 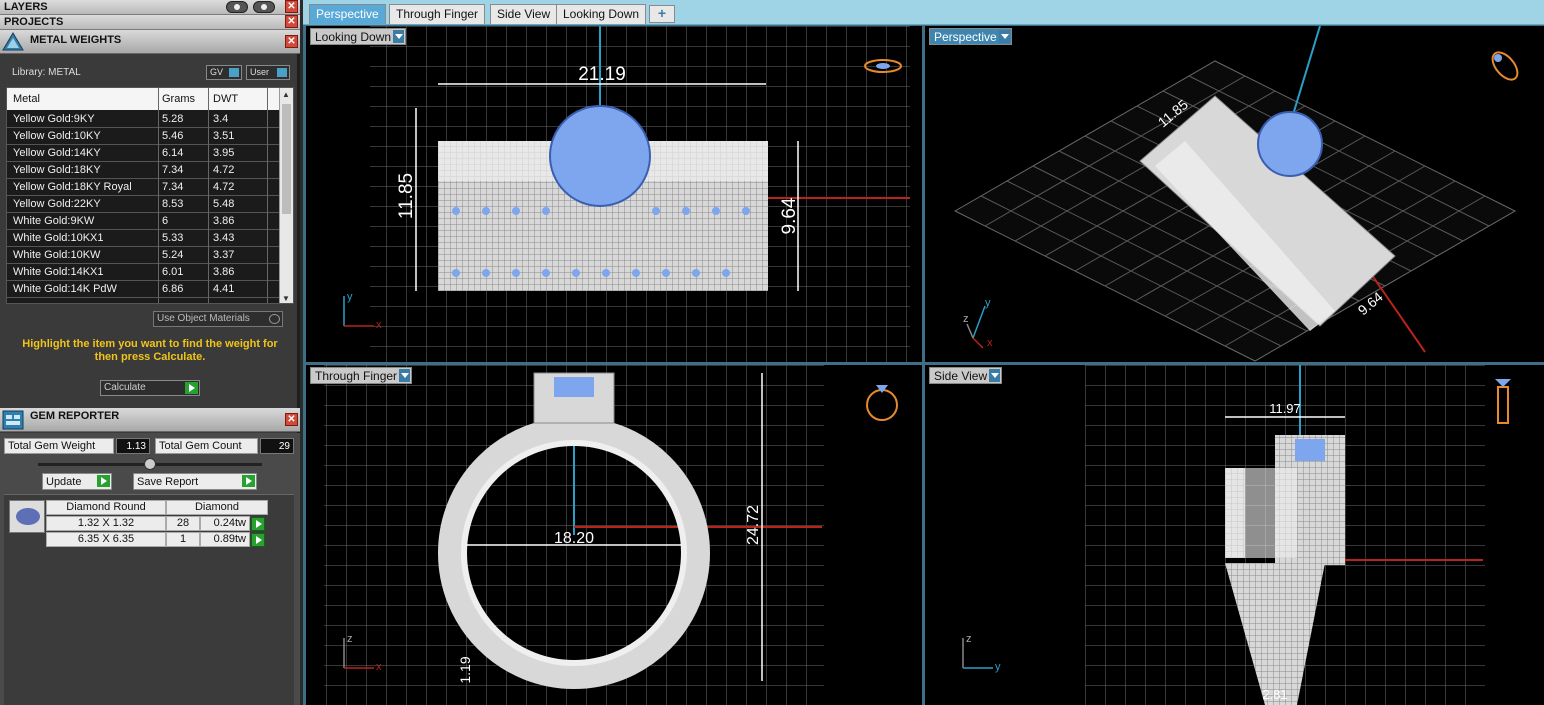 I want to click on gv-checkbox, so click(x=234, y=72).